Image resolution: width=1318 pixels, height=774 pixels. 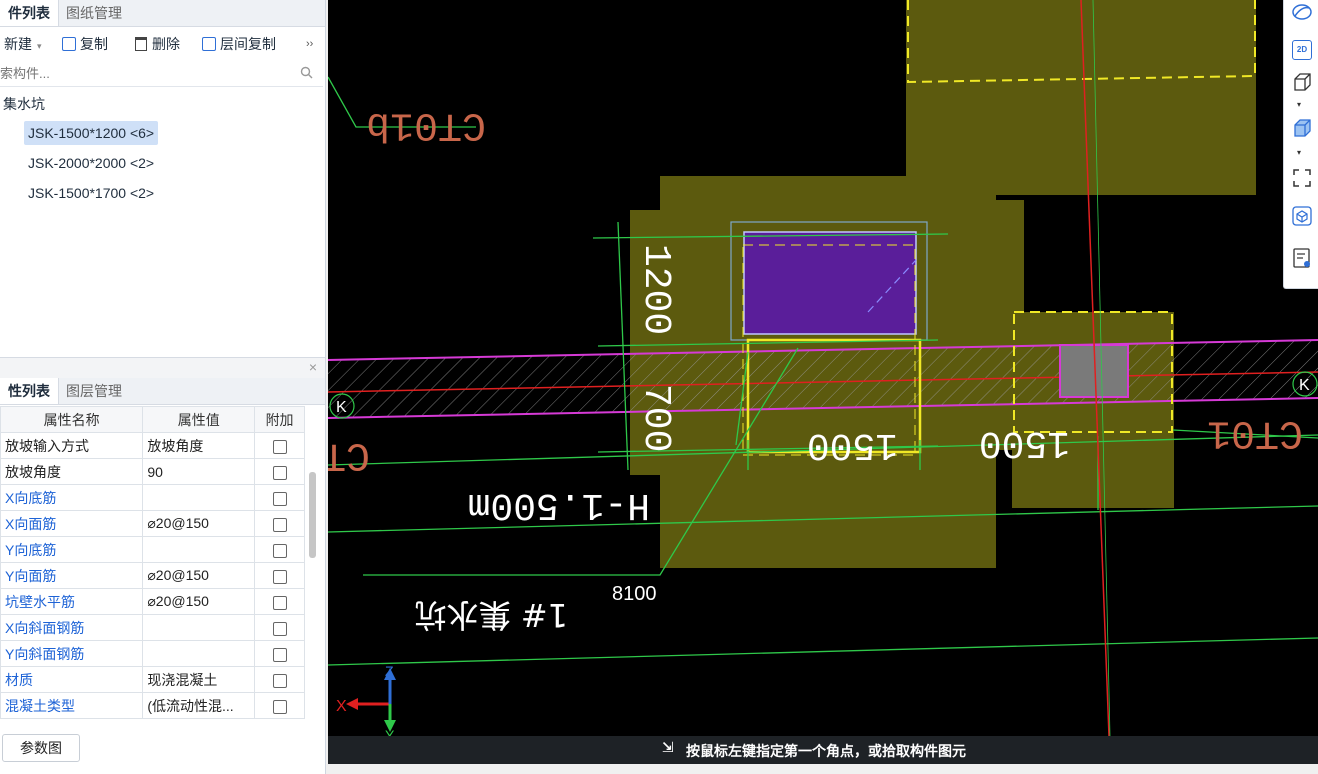 What do you see at coordinates (91, 133) in the screenshot?
I see `tree-item: JSK-1500*1200 <6>` at bounding box center [91, 133].